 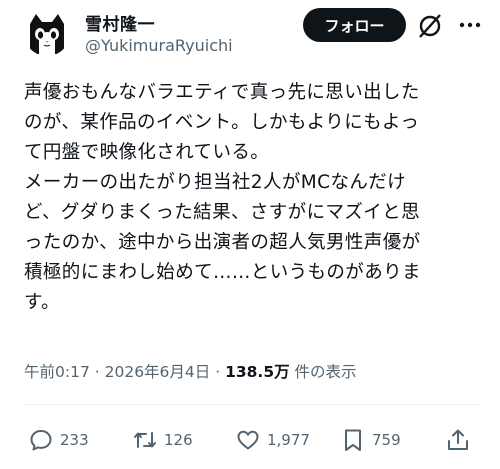 I want to click on tweet-line: のが、某作品のイベント。しかもよりにもよっ, so click(x=222, y=122).